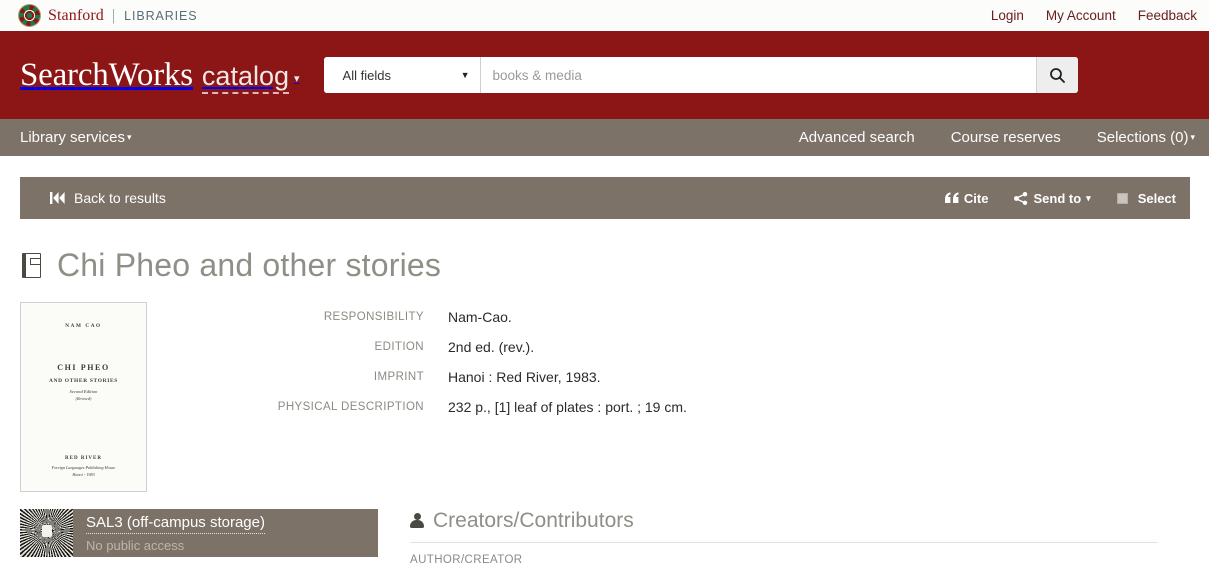 The image size is (1209, 578). I want to click on nav-advanced-search: Advanced search, so click(839, 137).